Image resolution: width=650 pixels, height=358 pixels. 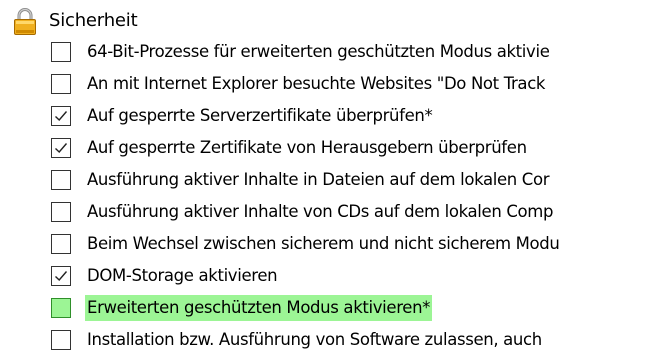 I want to click on settings-group-header: Sicherheit, so click(x=74, y=21).